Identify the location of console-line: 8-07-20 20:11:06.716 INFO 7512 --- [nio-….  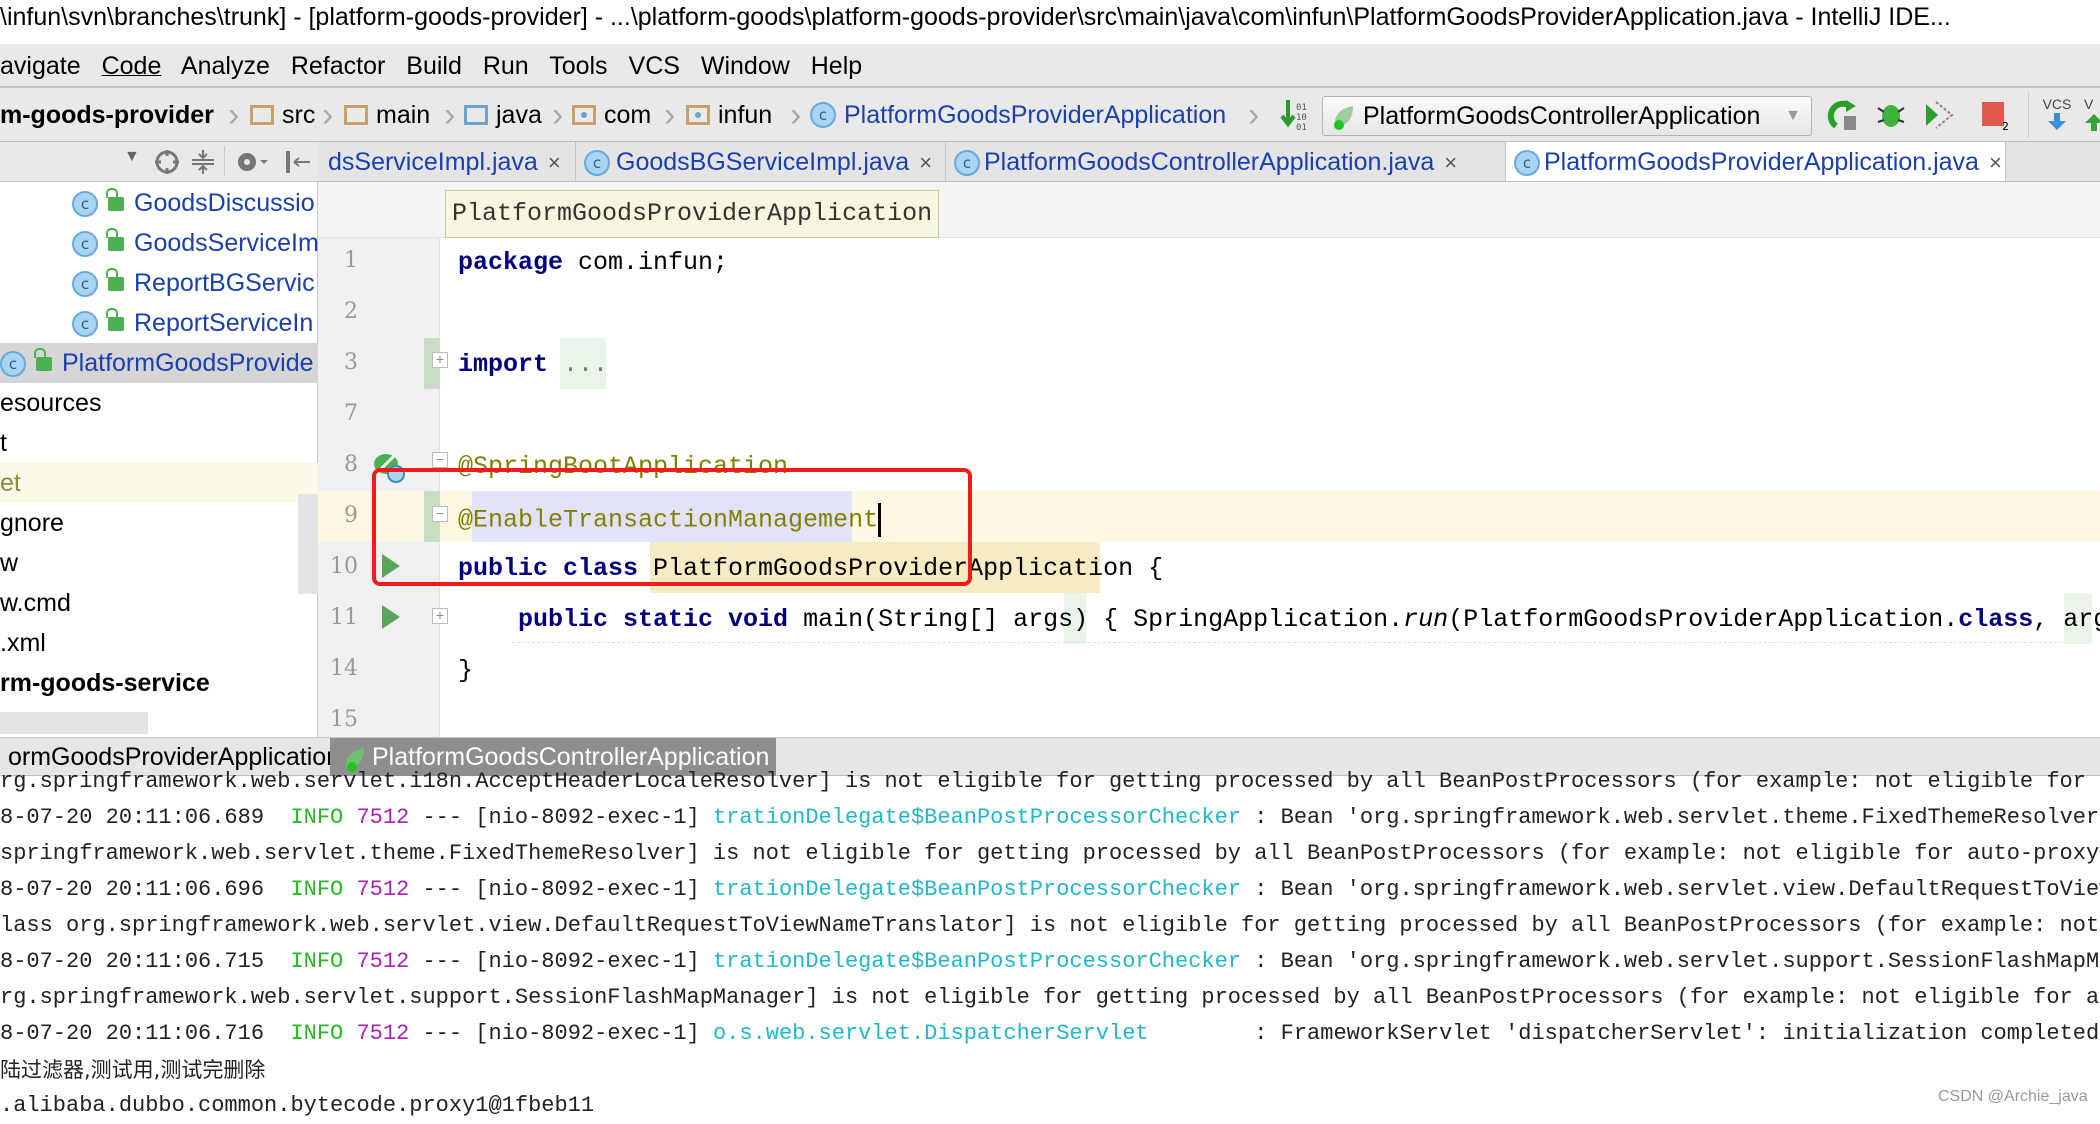
(1050, 1034).